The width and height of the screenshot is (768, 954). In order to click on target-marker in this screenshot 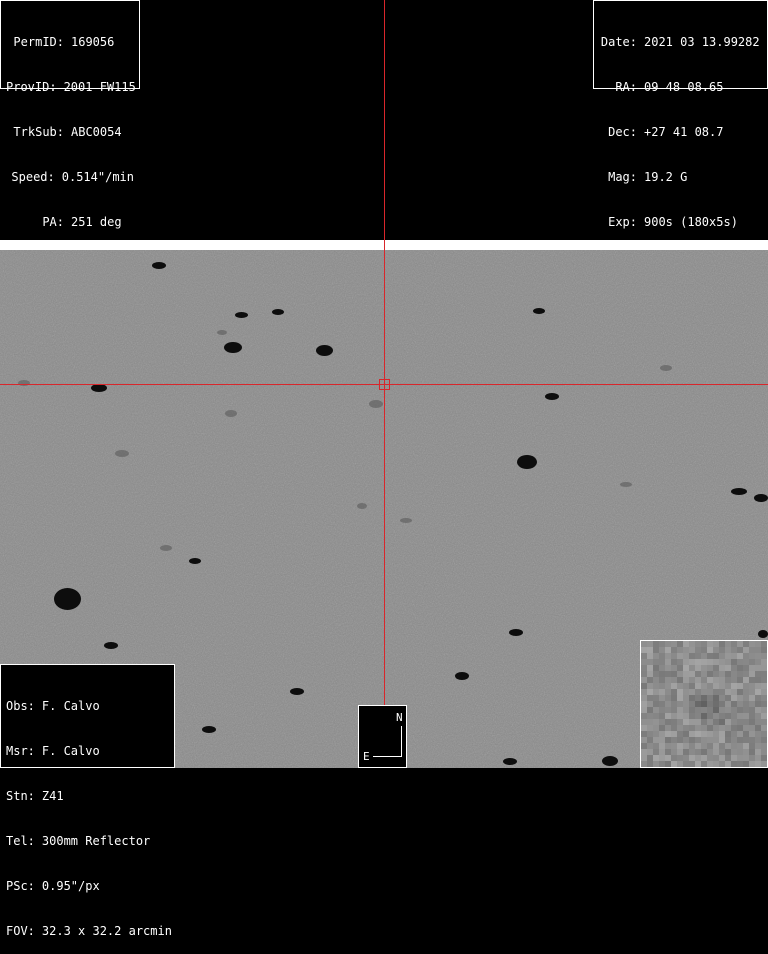, I will do `click(384, 384)`.